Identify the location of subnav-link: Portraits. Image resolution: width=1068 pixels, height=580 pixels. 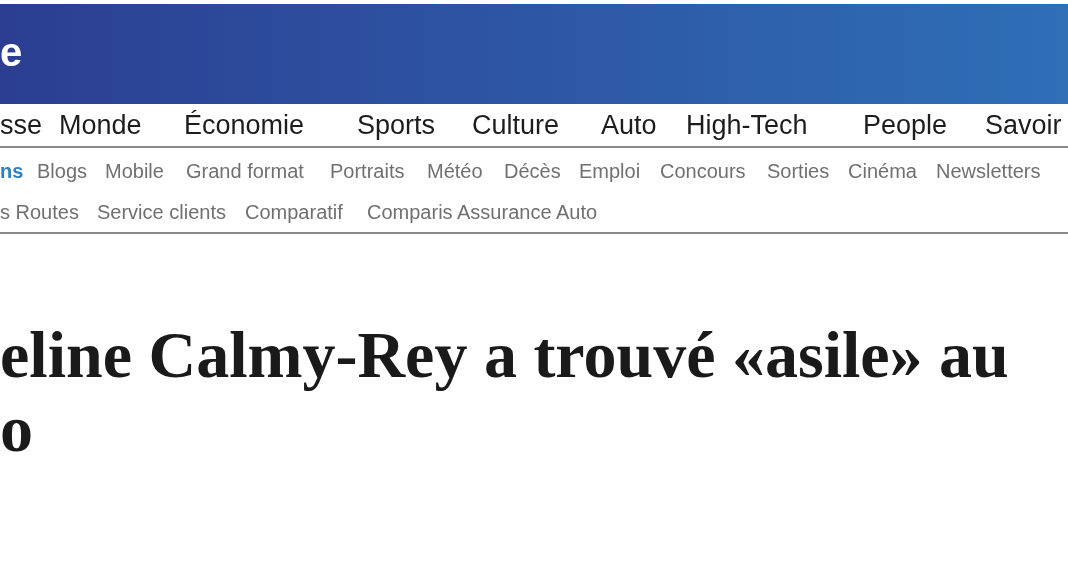
(367, 171).